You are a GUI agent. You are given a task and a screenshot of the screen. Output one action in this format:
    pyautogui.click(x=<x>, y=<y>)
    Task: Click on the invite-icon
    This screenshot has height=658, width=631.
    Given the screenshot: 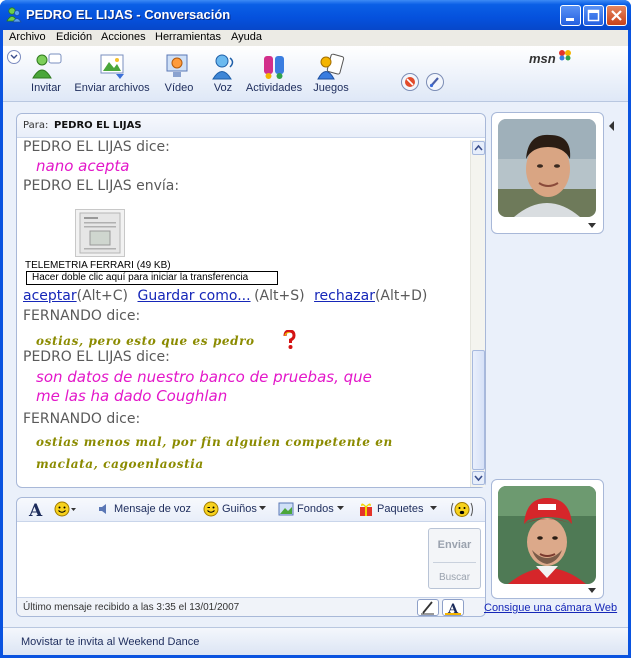 What is the action you would take?
    pyautogui.click(x=47, y=66)
    